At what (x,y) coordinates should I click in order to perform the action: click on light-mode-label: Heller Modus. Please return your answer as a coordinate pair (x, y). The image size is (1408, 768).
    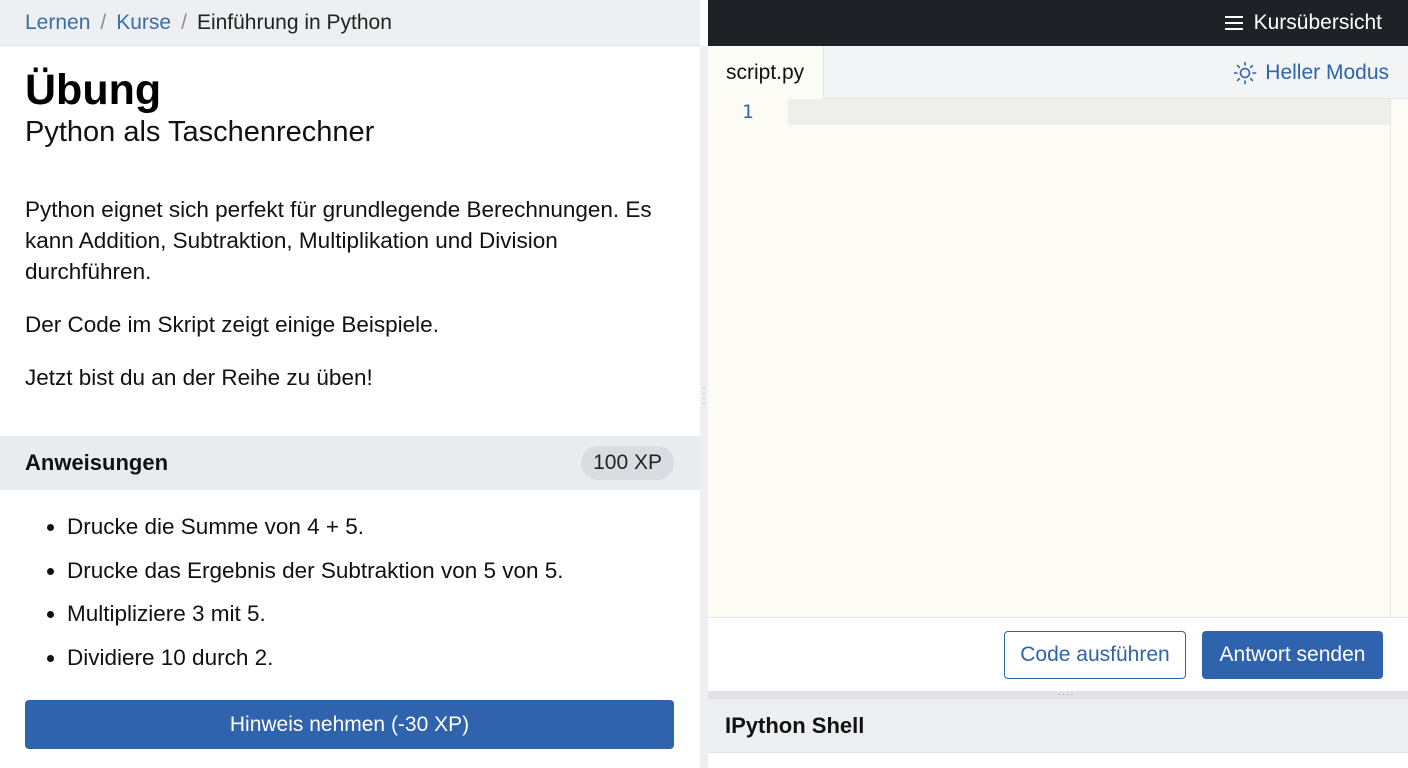
    Looking at the image, I should click on (1327, 72).